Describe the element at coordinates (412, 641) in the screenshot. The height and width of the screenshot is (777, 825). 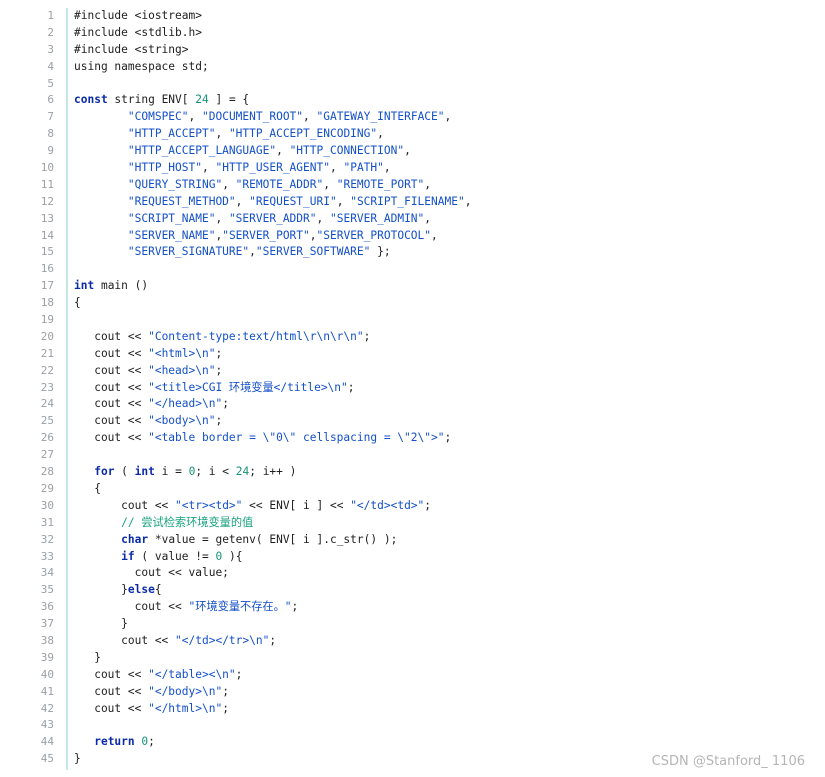
I see `code-line: 38 cout << "</td></tr>\n";` at that location.